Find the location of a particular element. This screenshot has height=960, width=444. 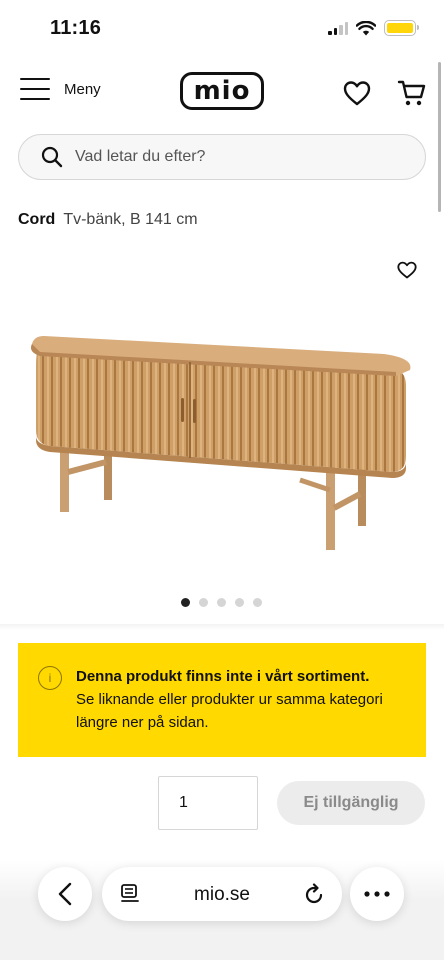

search-bar is located at coordinates (222, 157).